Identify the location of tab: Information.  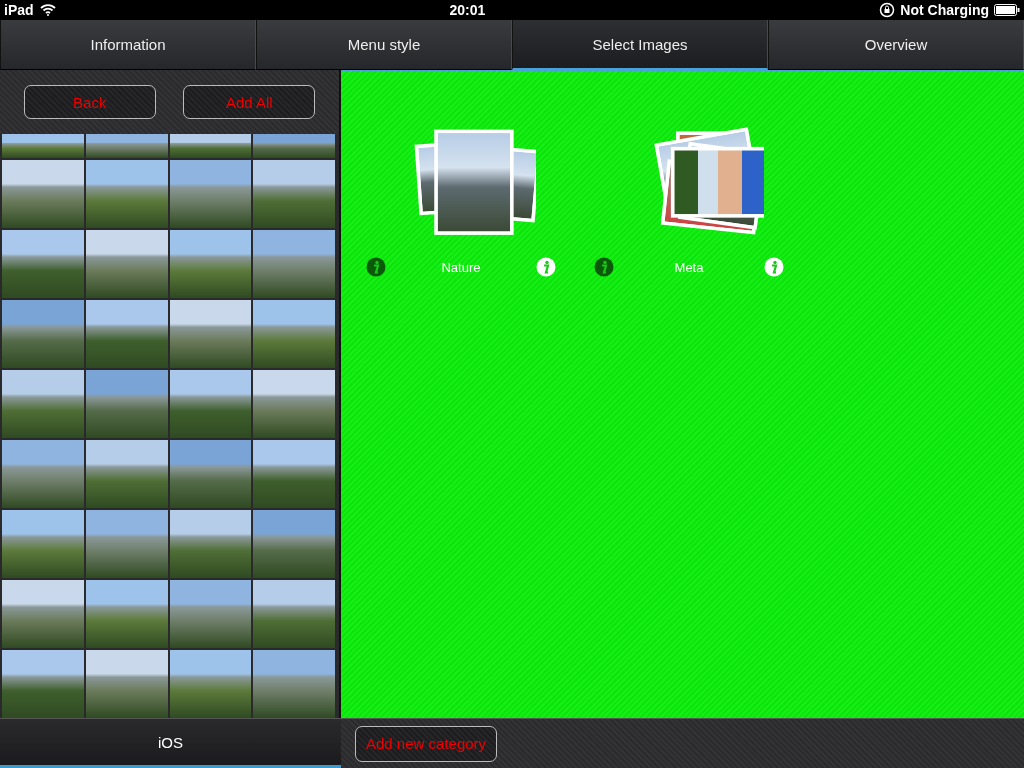
(128, 45).